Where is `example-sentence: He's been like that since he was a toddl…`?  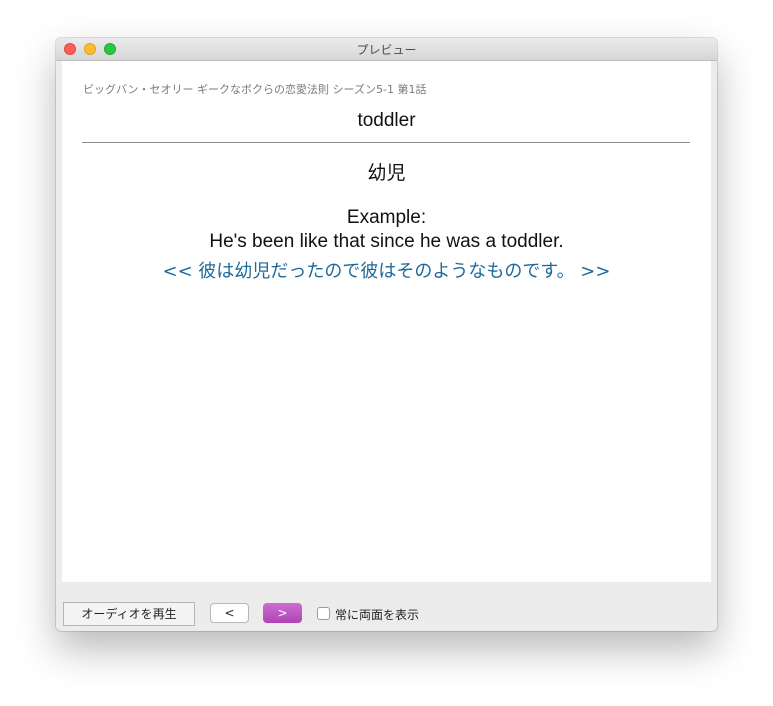
example-sentence: He's been like that since he was a toddl… is located at coordinates (386, 241).